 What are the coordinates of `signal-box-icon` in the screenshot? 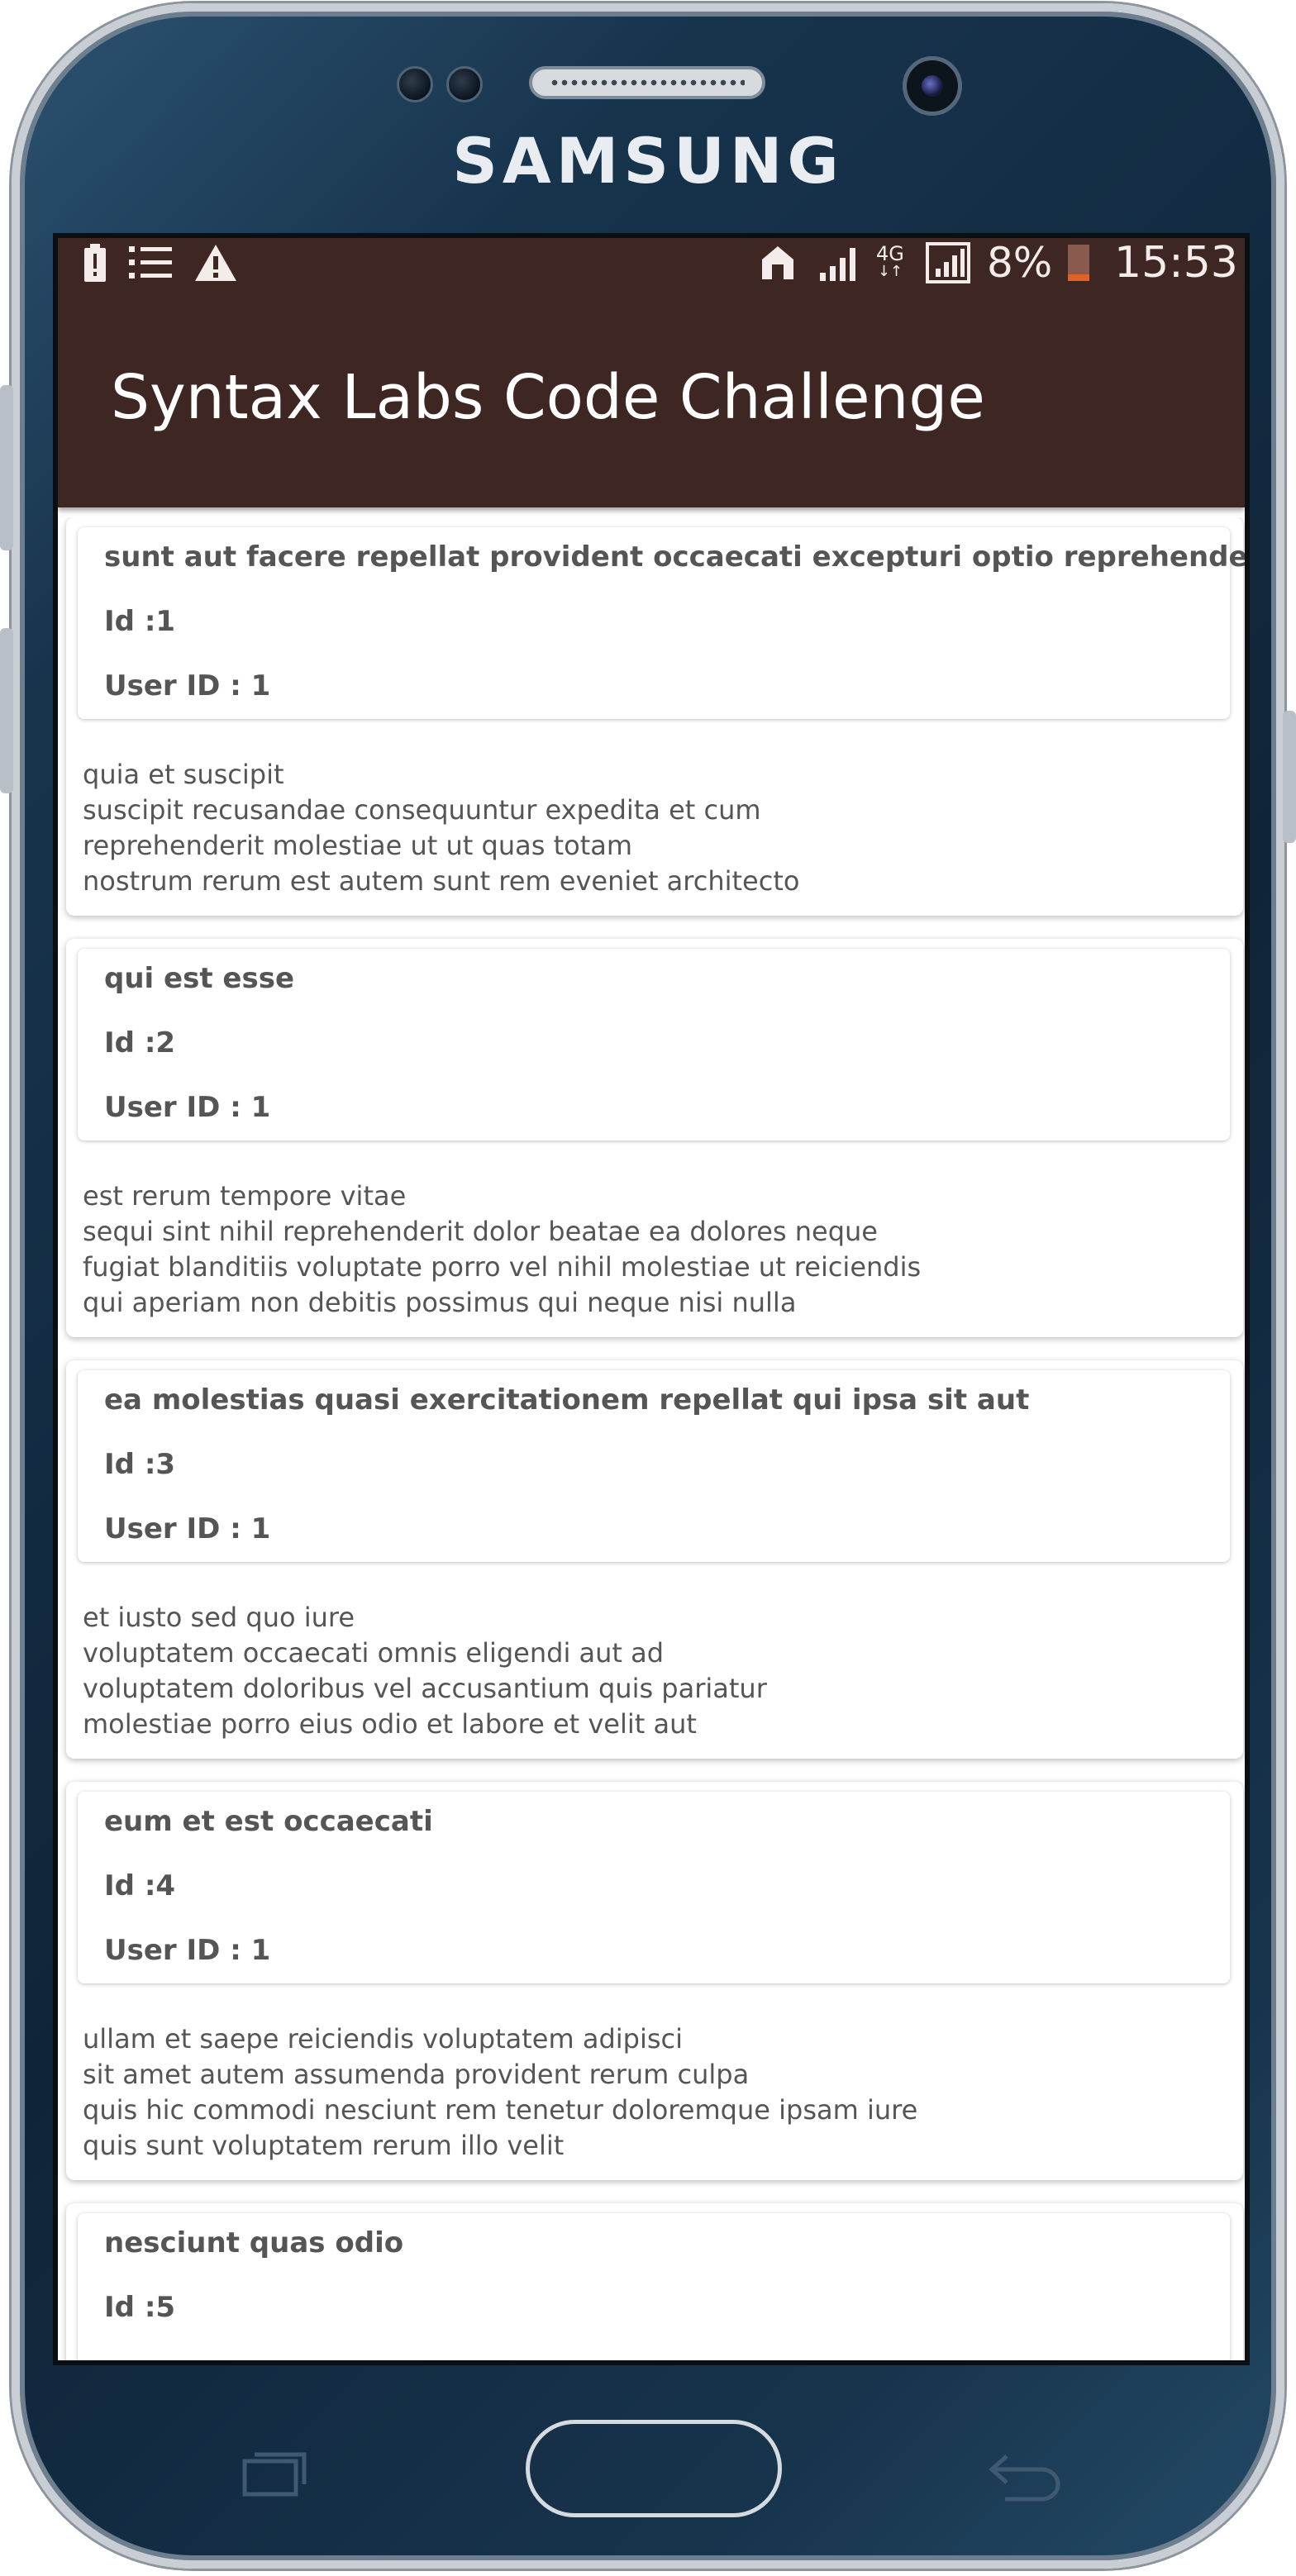 It's located at (948, 263).